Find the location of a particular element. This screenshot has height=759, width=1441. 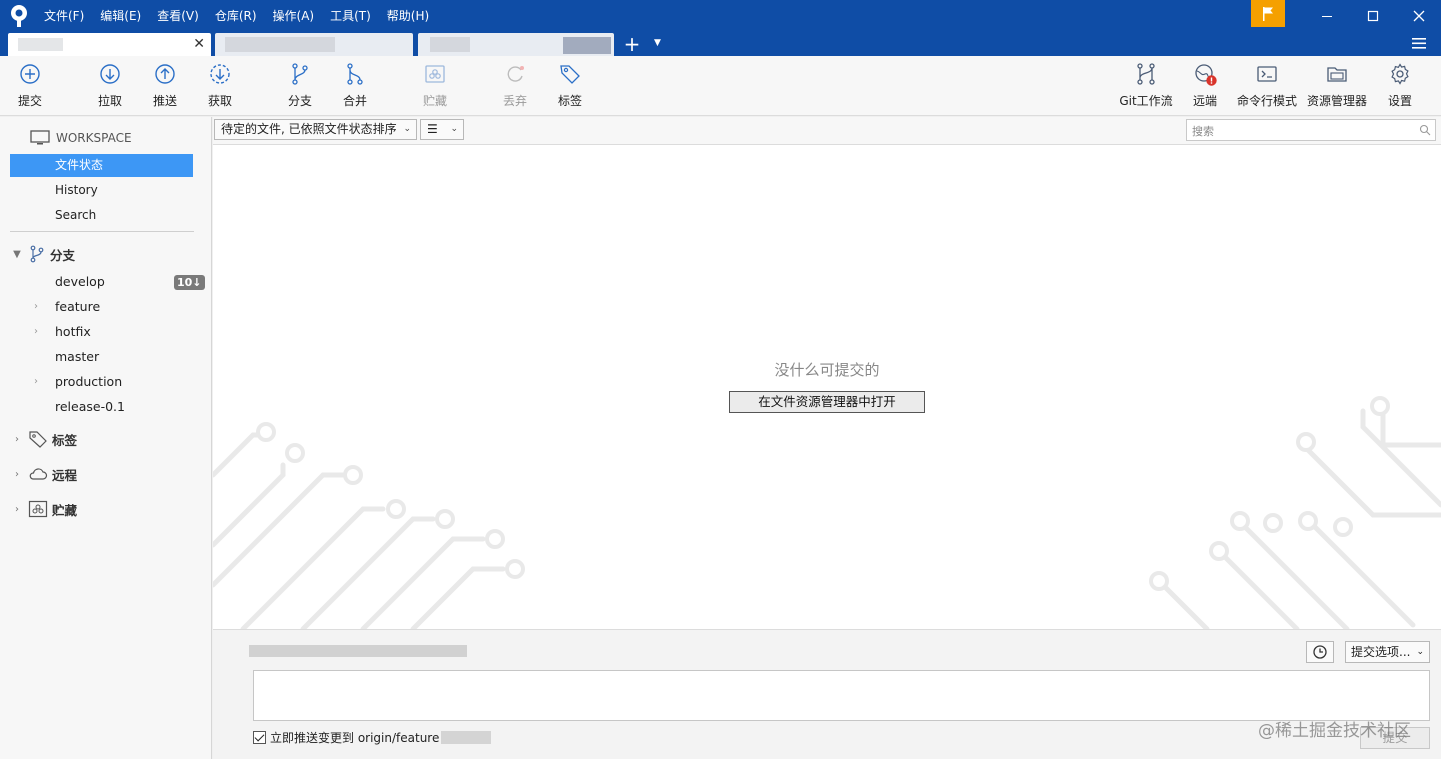

branch-label: 分支 is located at coordinates (299, 101).